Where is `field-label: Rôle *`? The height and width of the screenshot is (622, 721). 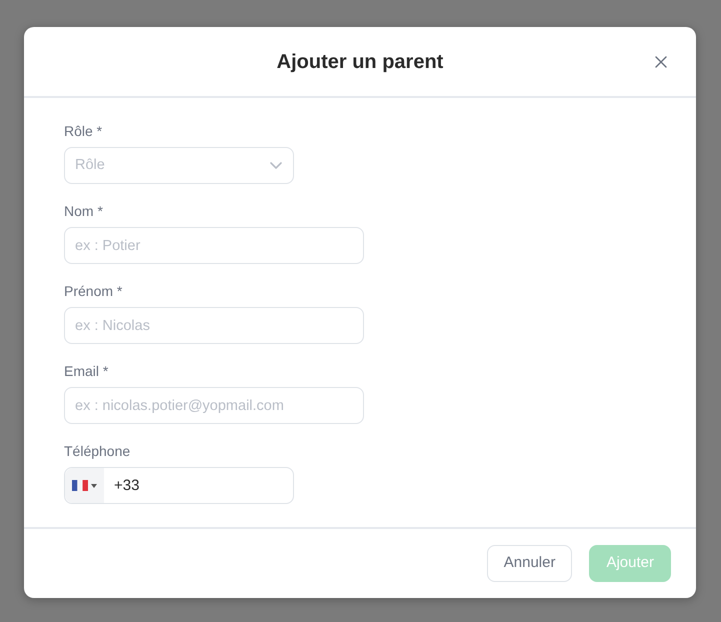 field-label: Rôle * is located at coordinates (83, 131).